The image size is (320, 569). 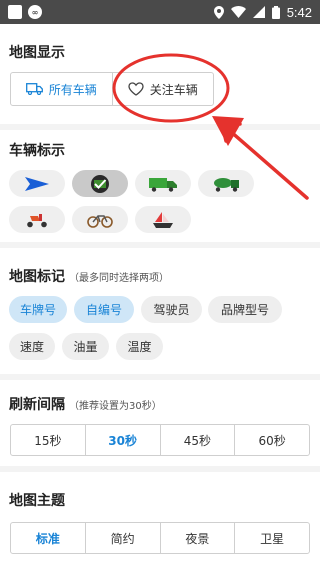 I want to click on tag-driver: 驾驶员, so click(x=171, y=309).